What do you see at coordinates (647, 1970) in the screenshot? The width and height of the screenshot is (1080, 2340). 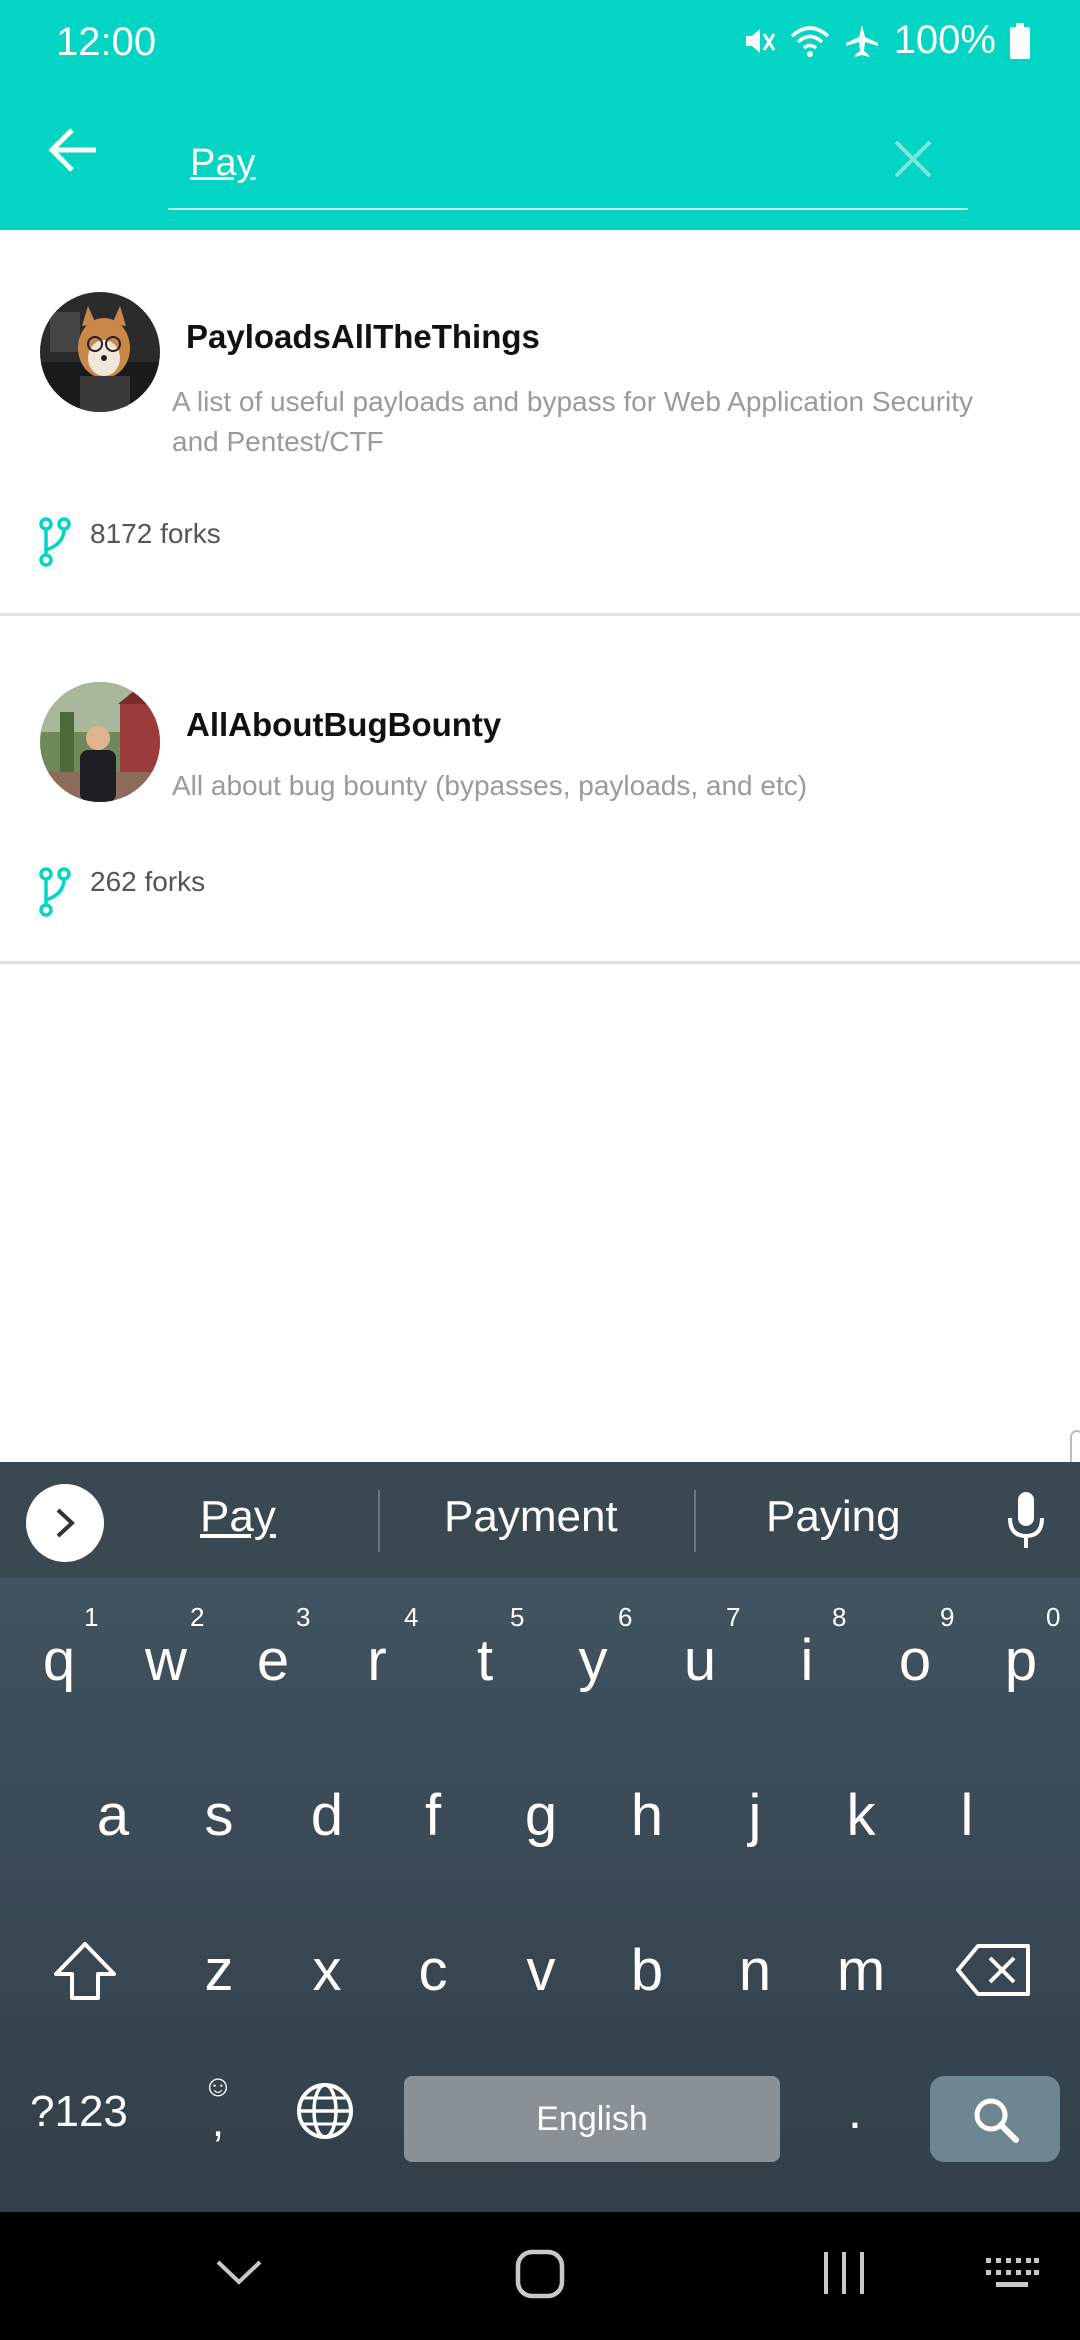 I see `key-b: b` at bounding box center [647, 1970].